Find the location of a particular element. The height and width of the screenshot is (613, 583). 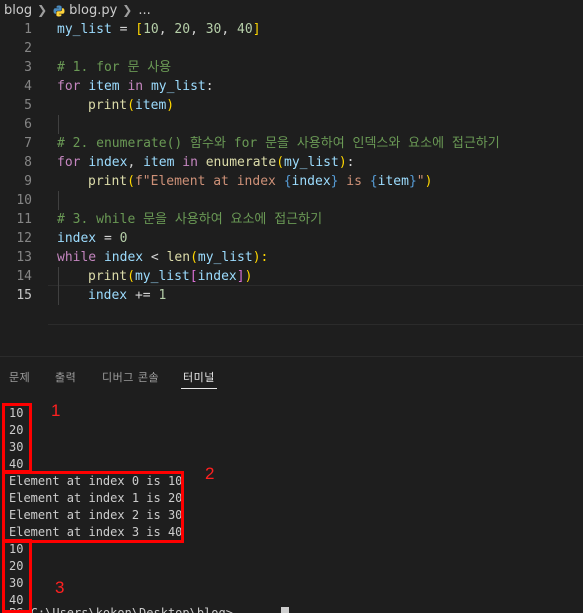

python-file-icon is located at coordinates (59, 11).